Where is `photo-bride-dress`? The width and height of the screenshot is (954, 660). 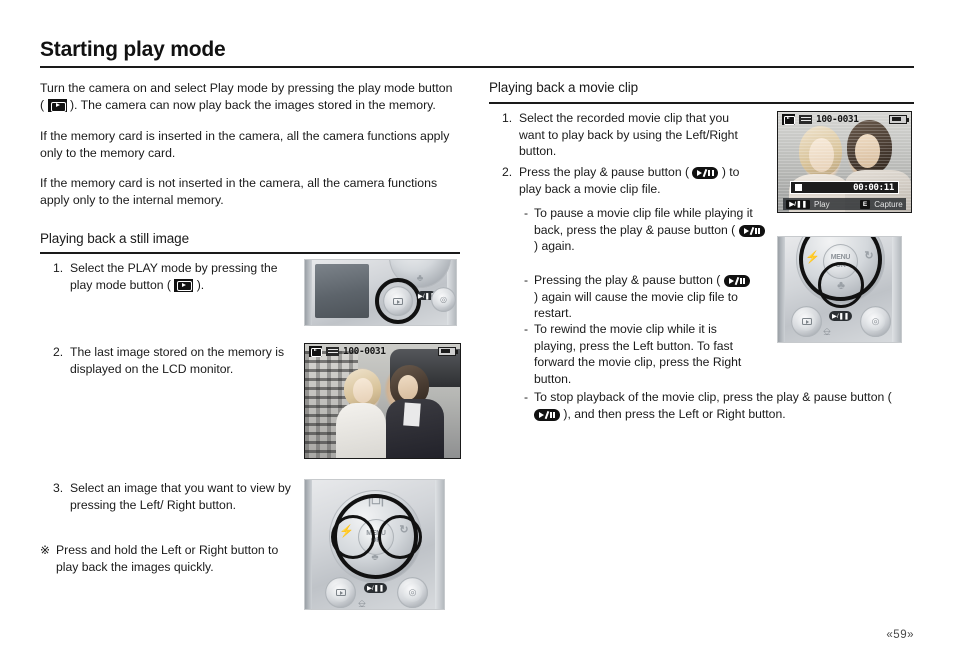 photo-bride-dress is located at coordinates (361, 430).